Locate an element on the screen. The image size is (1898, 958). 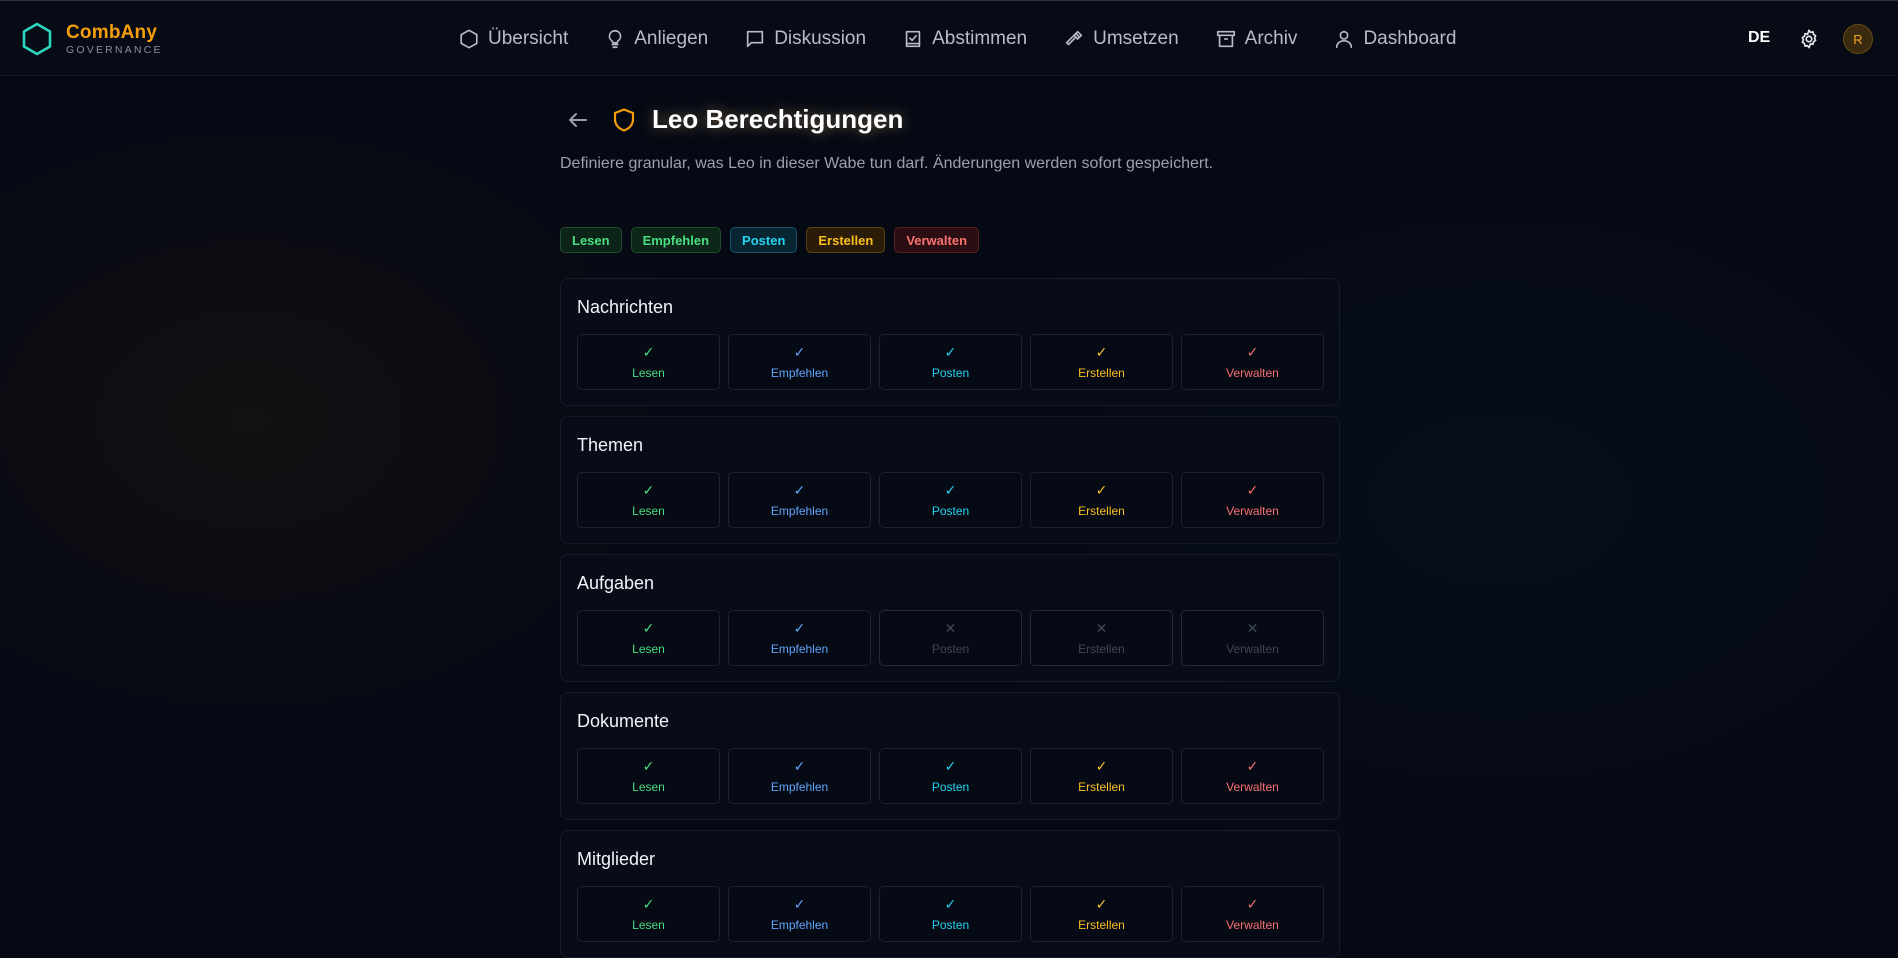
ballot-icon is located at coordinates (913, 39).